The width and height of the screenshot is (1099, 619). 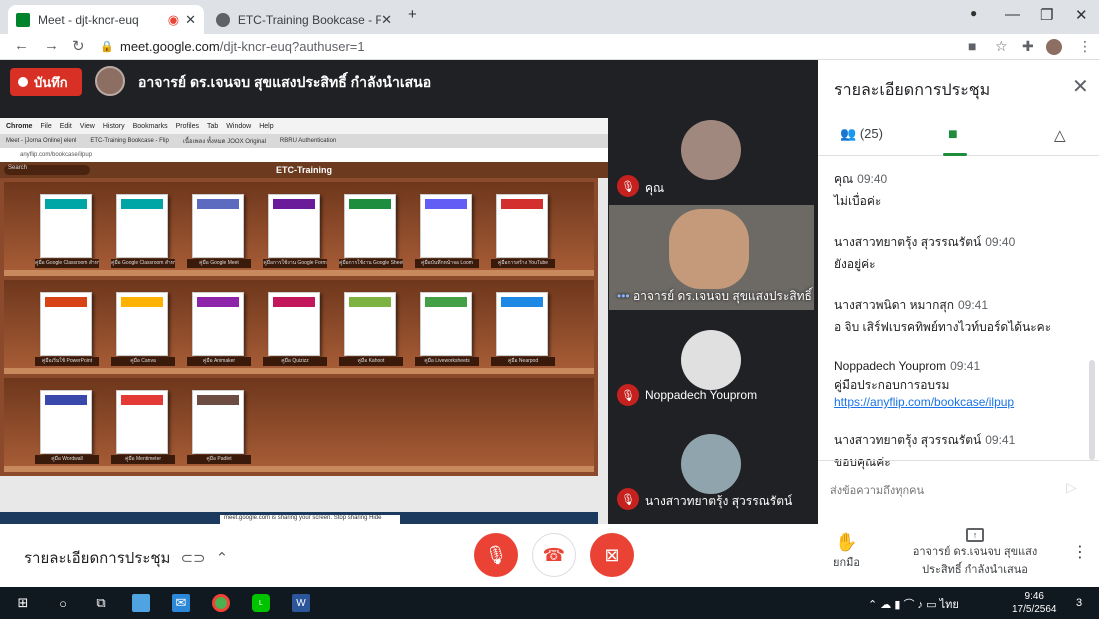 What do you see at coordinates (101, 603) in the screenshot?
I see `task-view-icon: ⧉` at bounding box center [101, 603].